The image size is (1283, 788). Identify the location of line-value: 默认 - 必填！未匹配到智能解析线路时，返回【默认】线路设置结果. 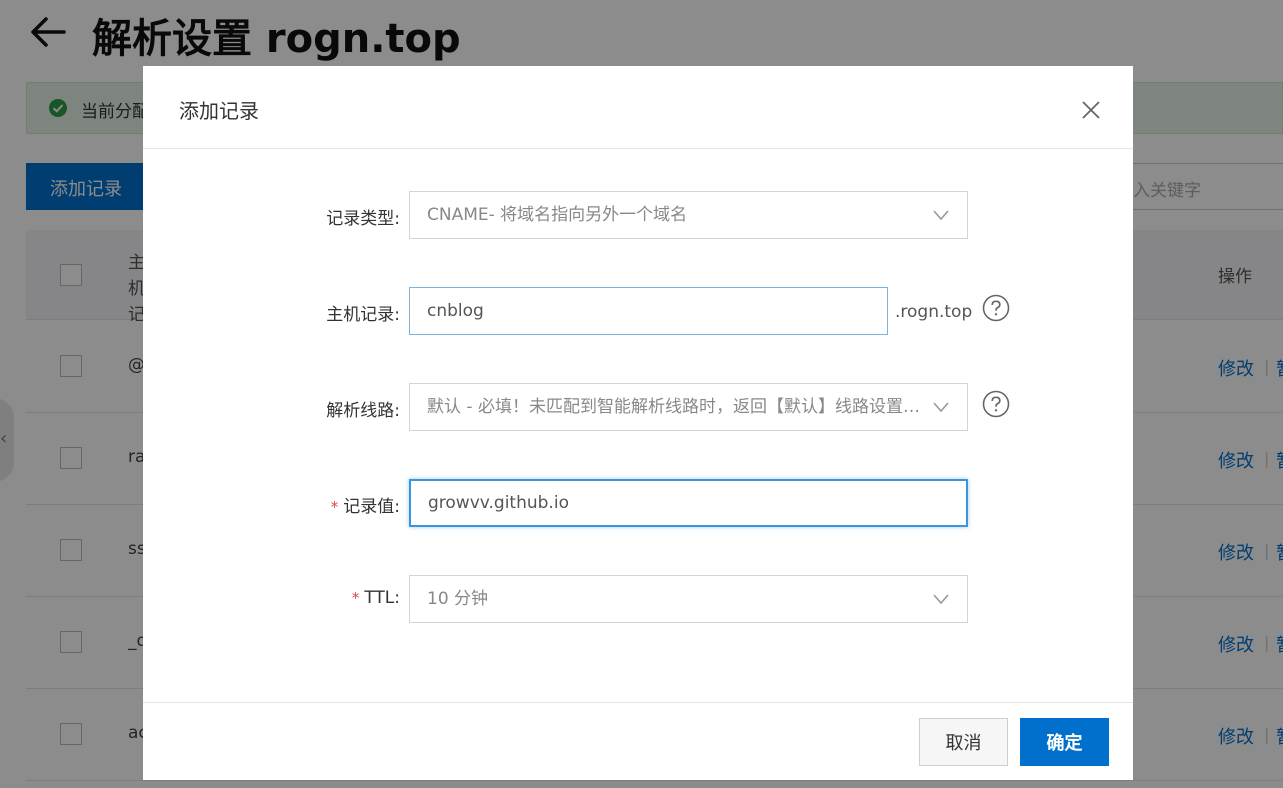
(677, 407).